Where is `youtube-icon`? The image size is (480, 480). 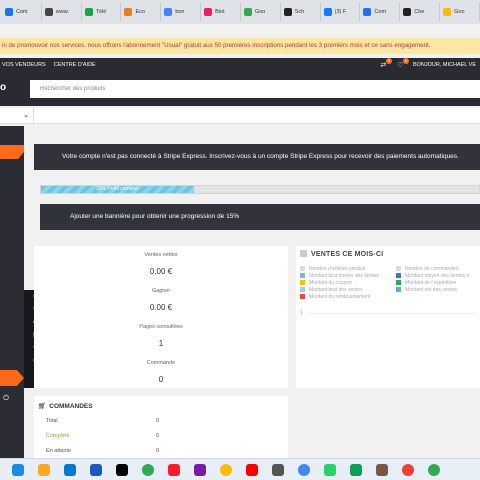
youtube-icon is located at coordinates (252, 470).